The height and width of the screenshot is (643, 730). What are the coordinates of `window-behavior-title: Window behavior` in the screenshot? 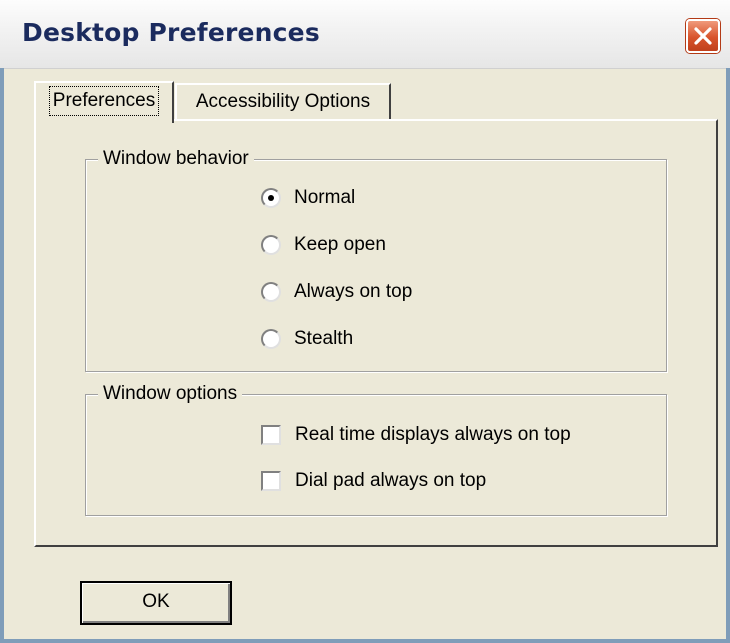 It's located at (176, 159).